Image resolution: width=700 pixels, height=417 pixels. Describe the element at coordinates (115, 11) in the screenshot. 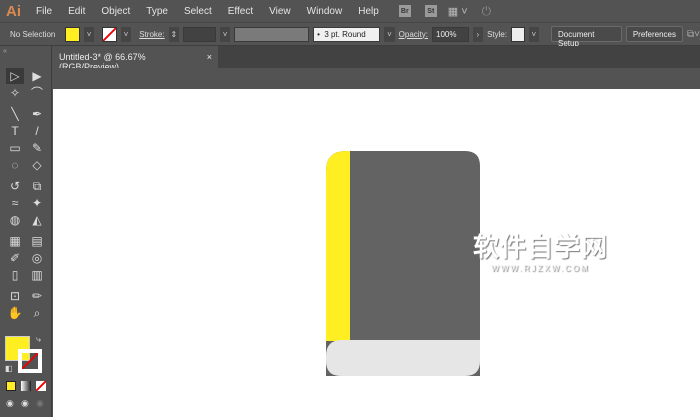

I see `menu-object: Object` at that location.